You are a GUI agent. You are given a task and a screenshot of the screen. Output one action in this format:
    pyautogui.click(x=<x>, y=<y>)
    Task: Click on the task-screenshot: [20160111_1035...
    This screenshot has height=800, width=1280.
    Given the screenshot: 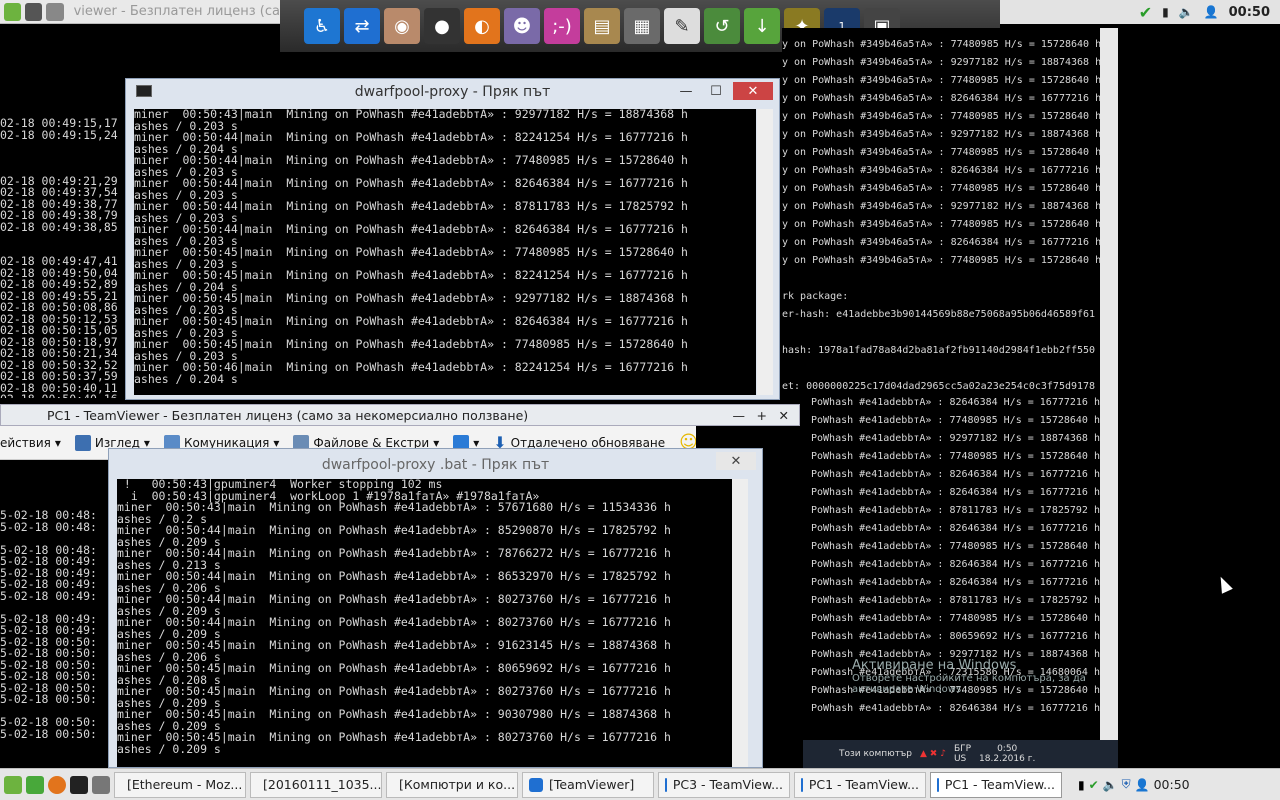 What is the action you would take?
    pyautogui.click(x=316, y=784)
    